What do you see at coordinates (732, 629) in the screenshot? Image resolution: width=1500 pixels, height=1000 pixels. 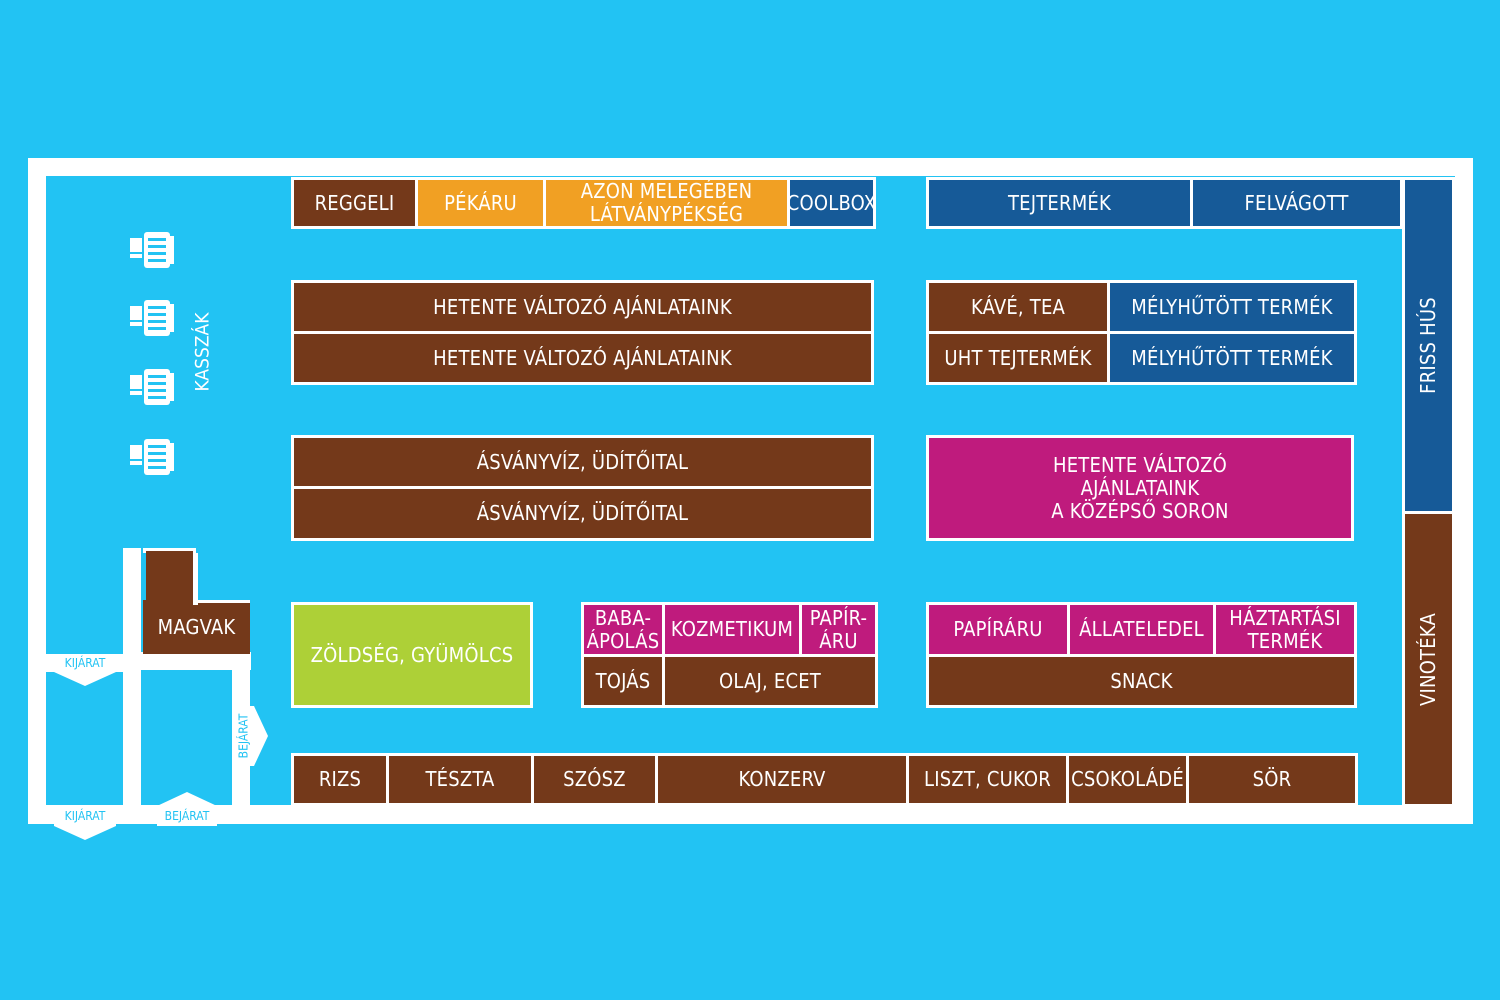 I see `section-kozmetikum: KOZMETIKUM` at bounding box center [732, 629].